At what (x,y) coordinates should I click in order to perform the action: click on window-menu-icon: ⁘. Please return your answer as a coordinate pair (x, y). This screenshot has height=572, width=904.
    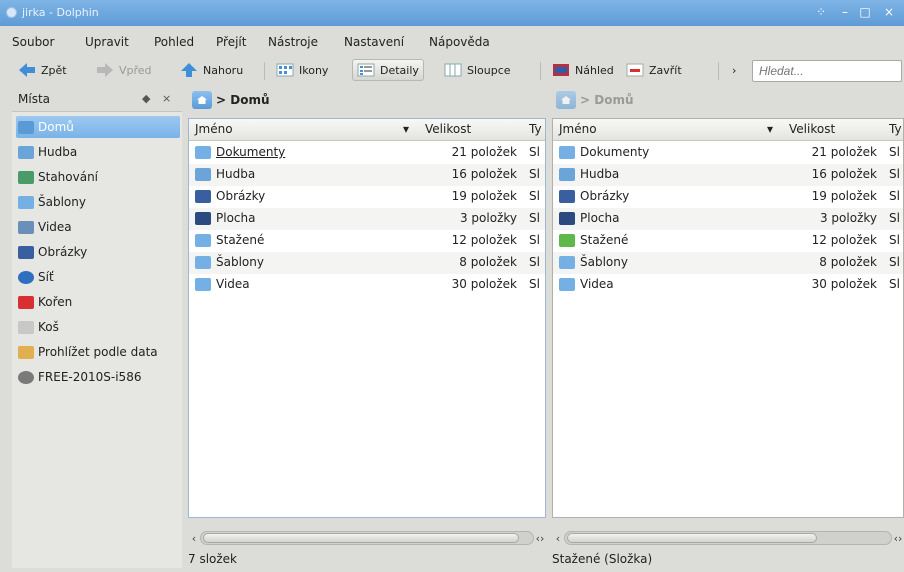
    Looking at the image, I should click on (821, 12).